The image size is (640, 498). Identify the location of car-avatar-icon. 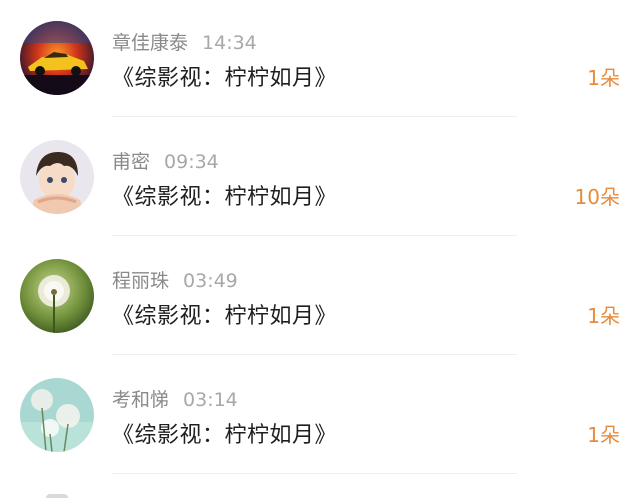
(57, 58).